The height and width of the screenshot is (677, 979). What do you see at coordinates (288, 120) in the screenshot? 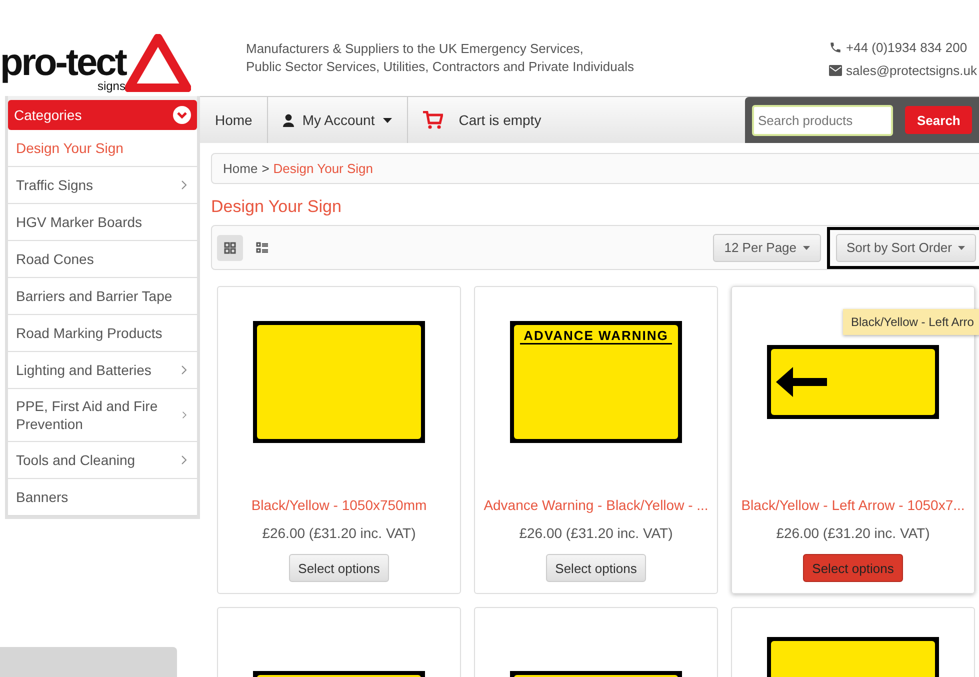
I see `person-icon` at bounding box center [288, 120].